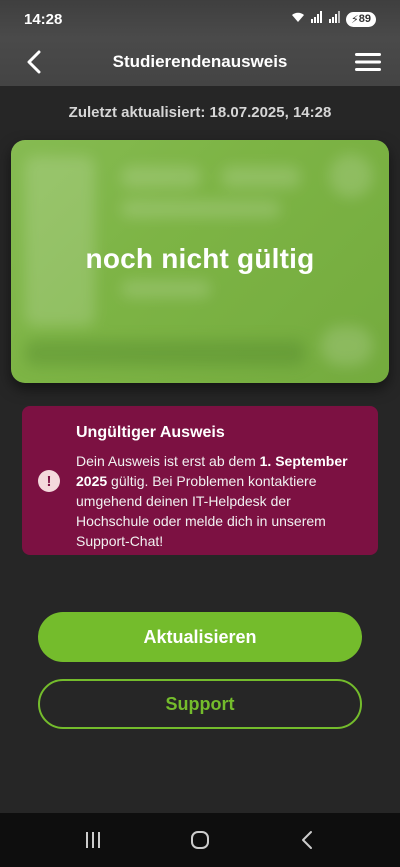 This screenshot has height=867, width=400. What do you see at coordinates (298, 19) in the screenshot?
I see `wifi-icon` at bounding box center [298, 19].